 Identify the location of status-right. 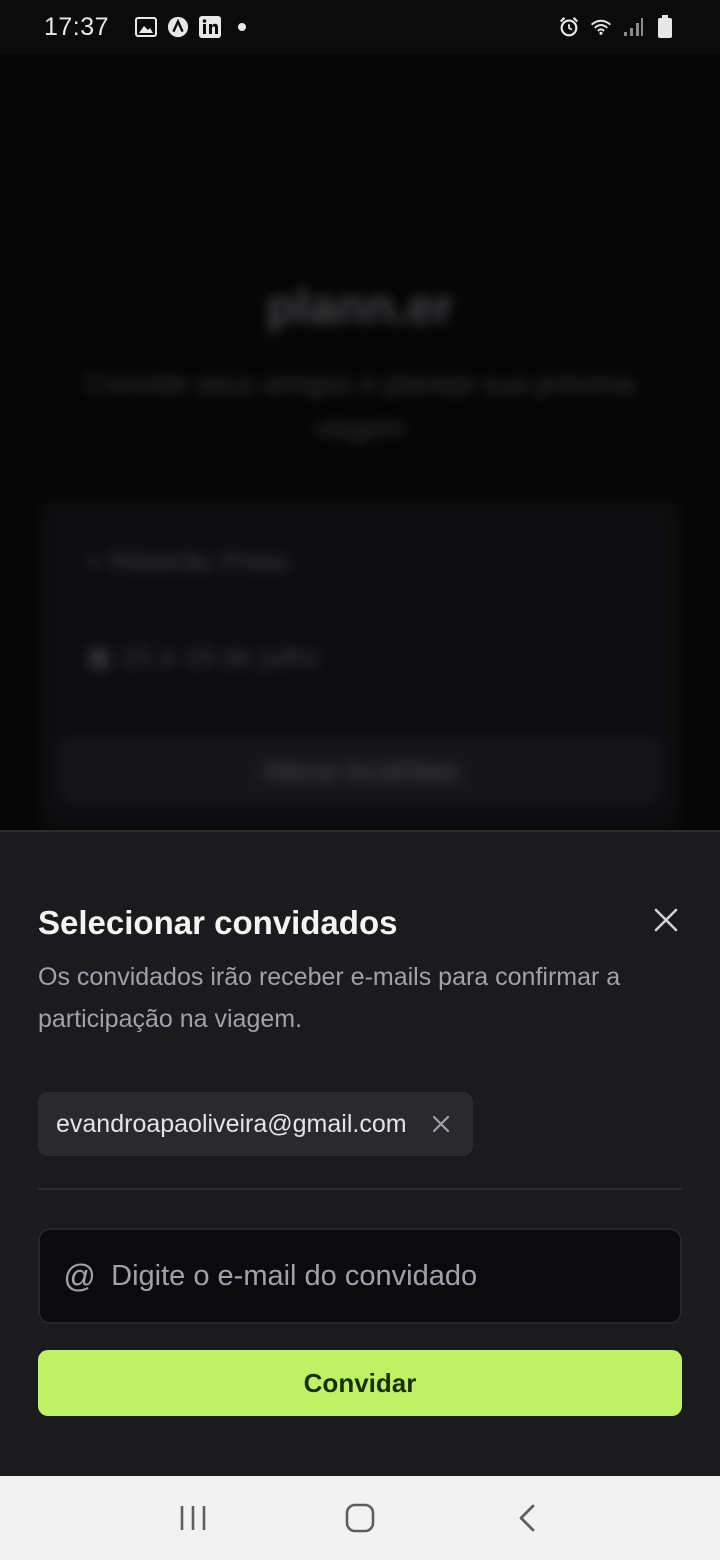
(617, 26).